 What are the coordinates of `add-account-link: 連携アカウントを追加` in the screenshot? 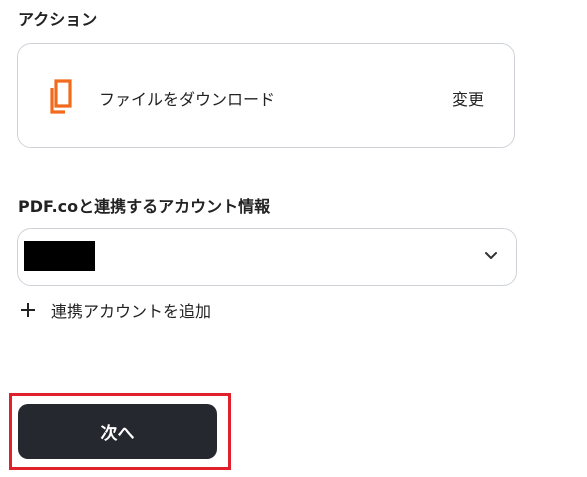 It's located at (115, 310).